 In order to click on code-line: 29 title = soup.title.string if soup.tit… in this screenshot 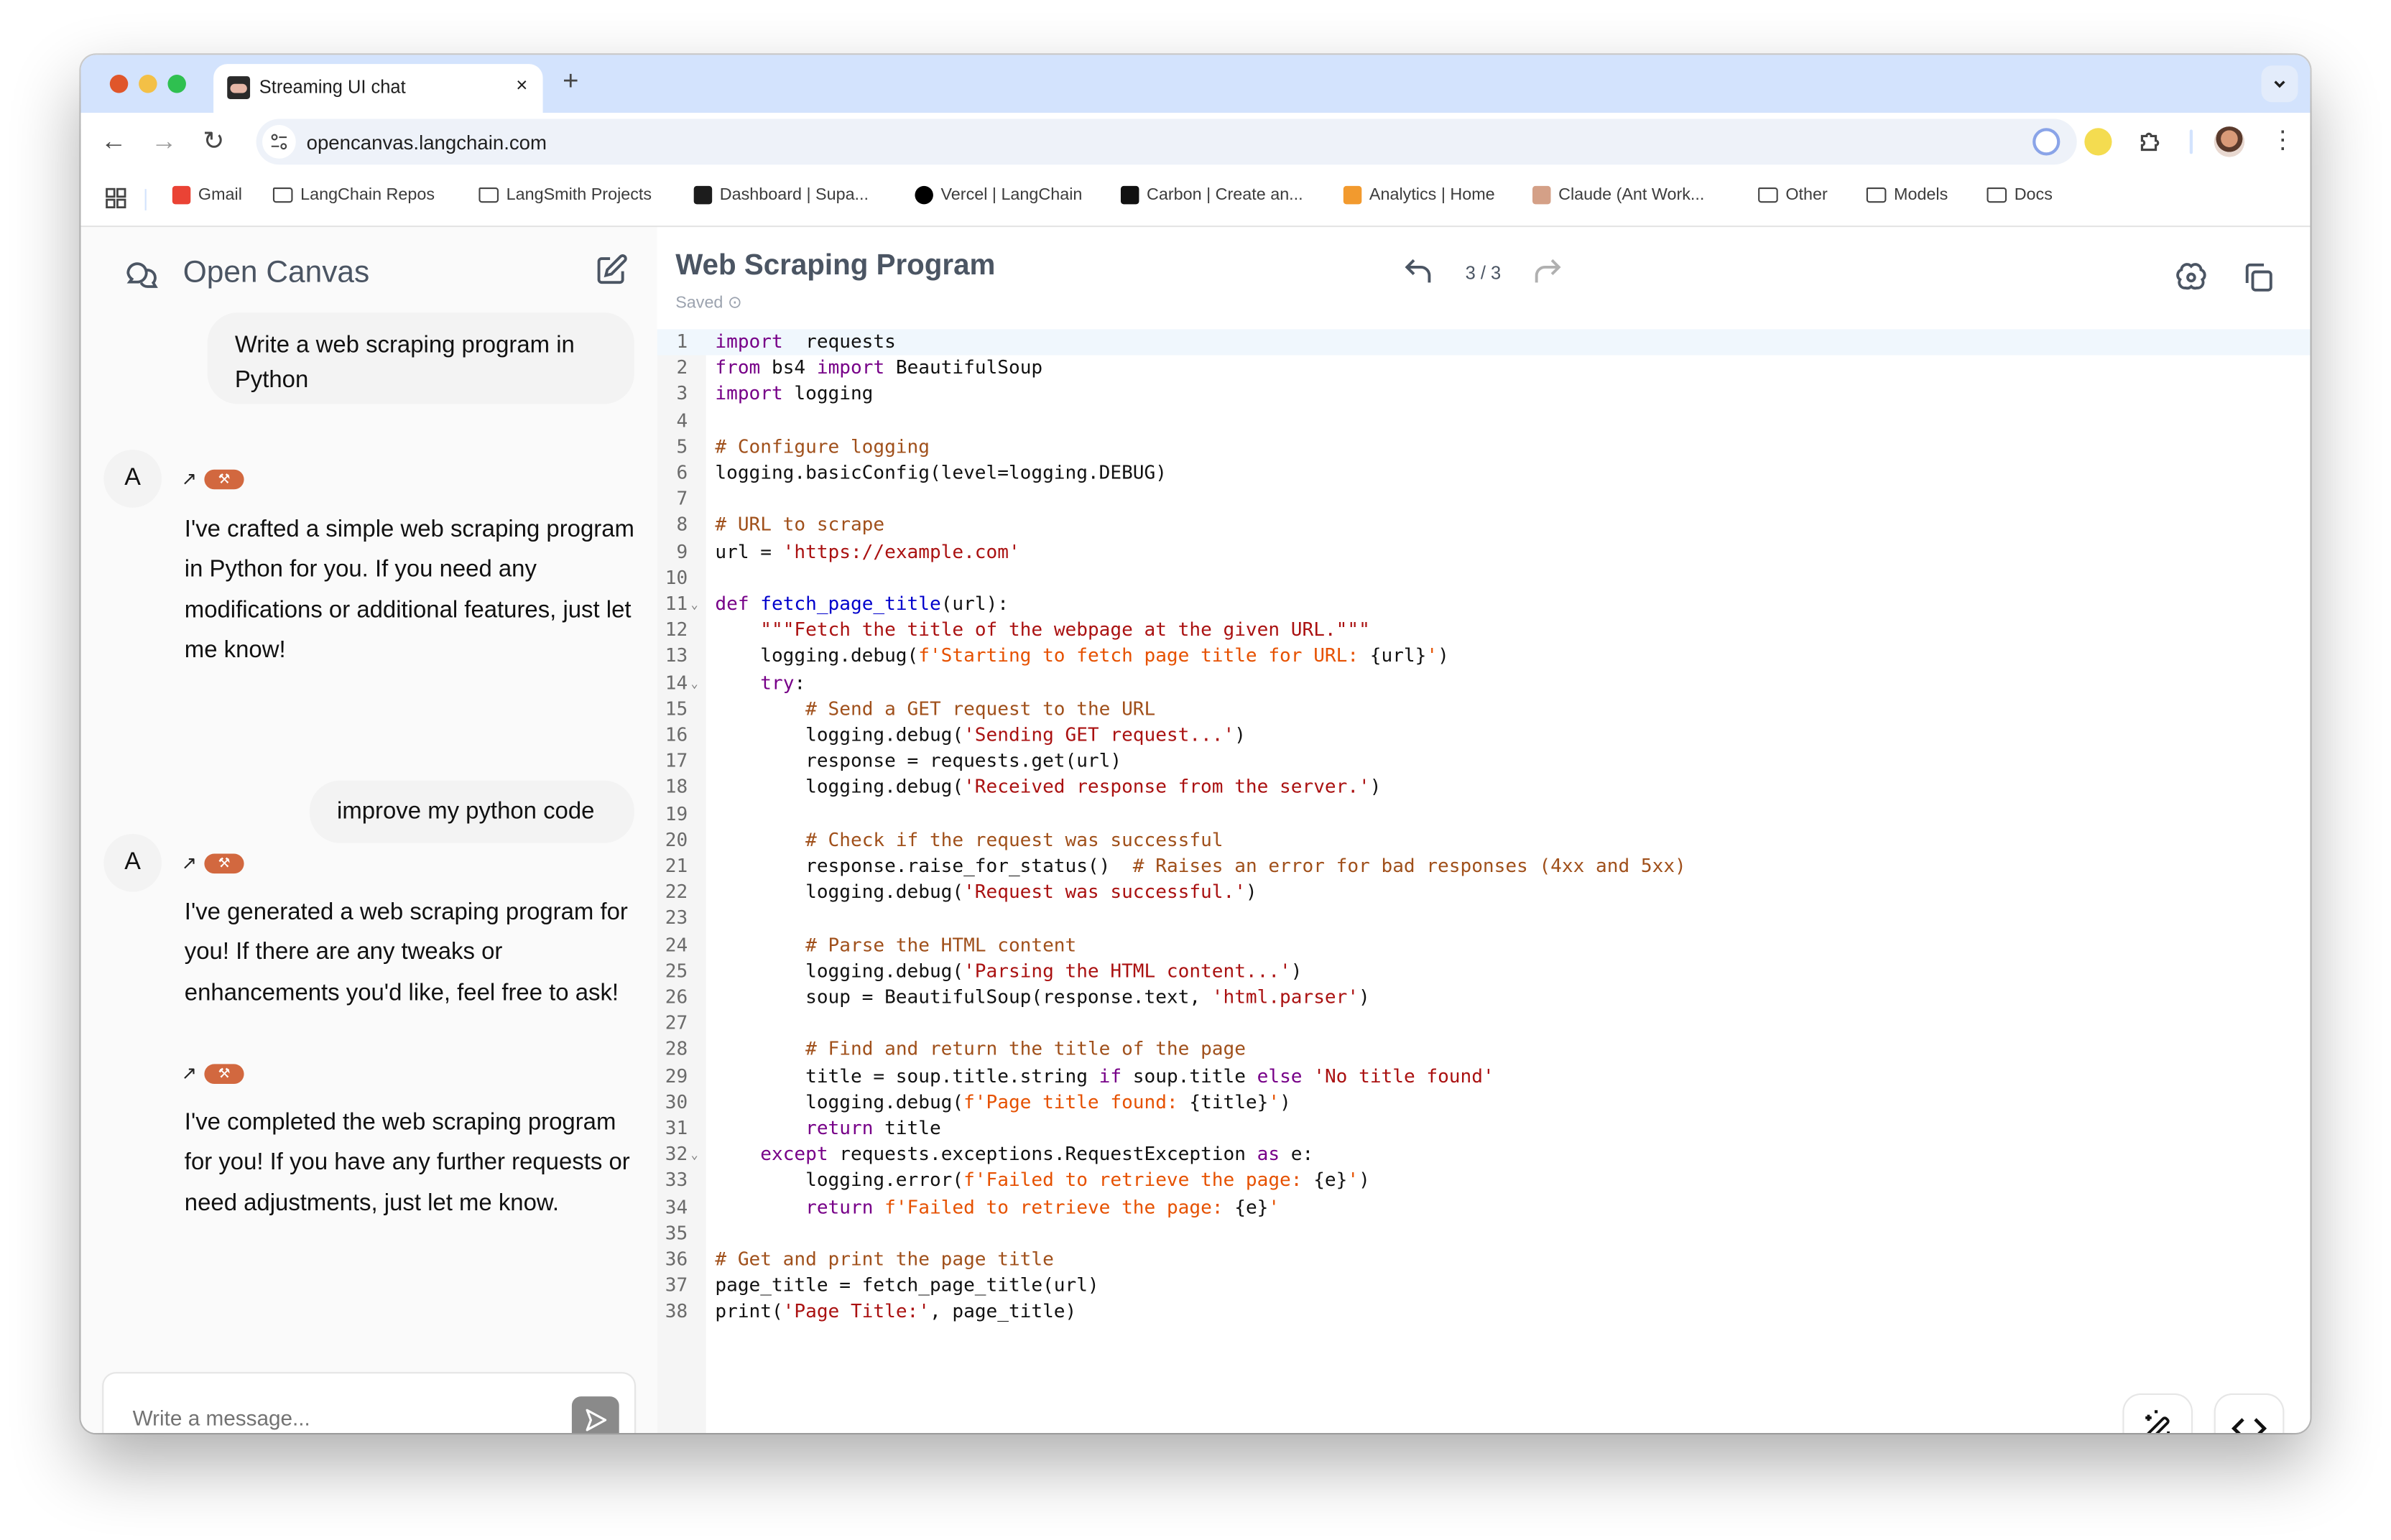, I will do `click(1484, 1077)`.